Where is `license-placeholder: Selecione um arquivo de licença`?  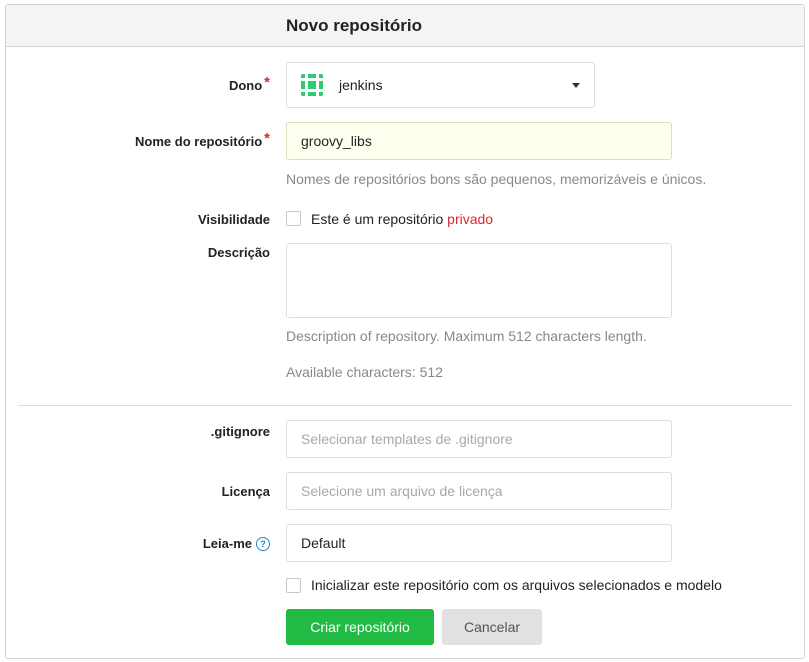 license-placeholder: Selecione um arquivo de licença is located at coordinates (402, 491).